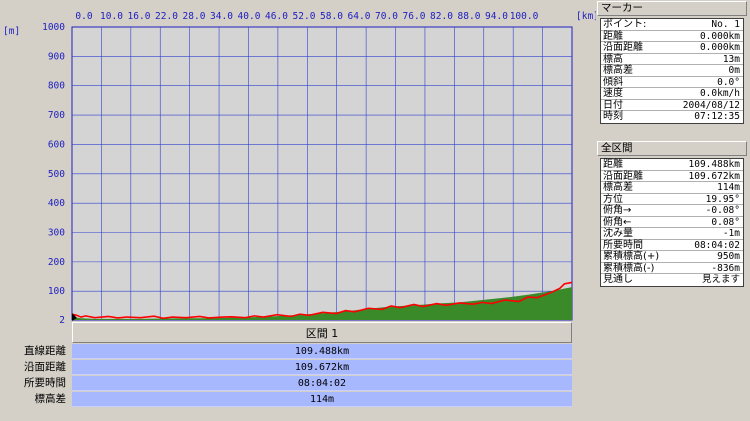 The image size is (750, 421). I want to click on summary-value: 109.672km, so click(322, 367).